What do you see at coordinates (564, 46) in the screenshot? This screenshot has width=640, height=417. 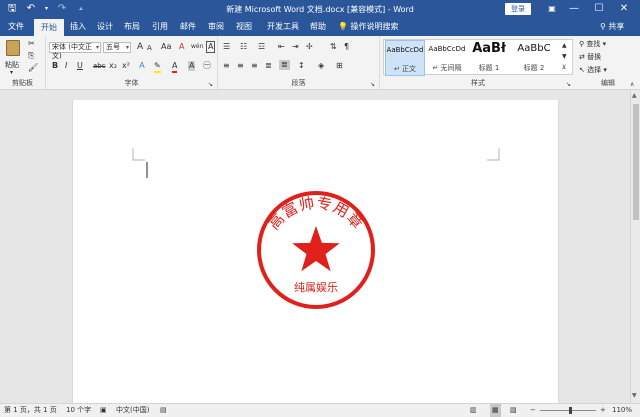 I see `gallery-scroll-up-icon: ▲` at bounding box center [564, 46].